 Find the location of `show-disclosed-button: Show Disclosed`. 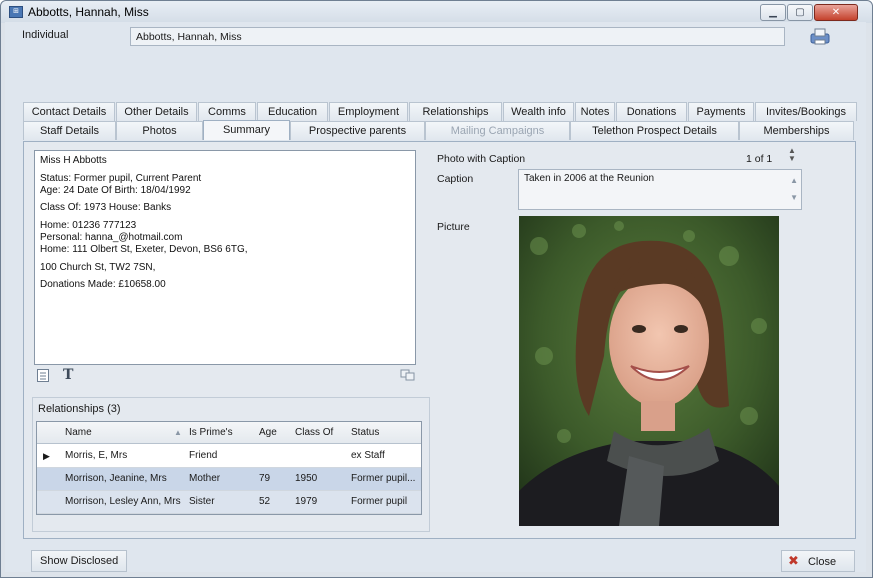

show-disclosed-button: Show Disclosed is located at coordinates (79, 561).